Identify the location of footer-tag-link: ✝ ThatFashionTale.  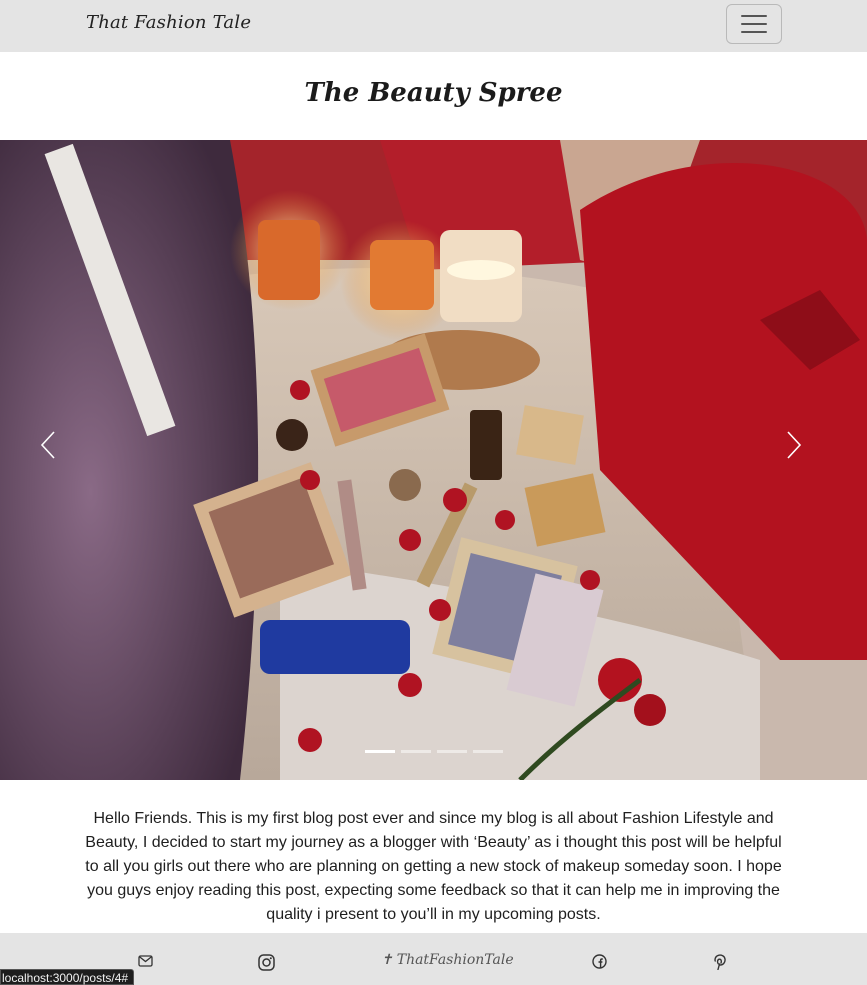
(447, 960).